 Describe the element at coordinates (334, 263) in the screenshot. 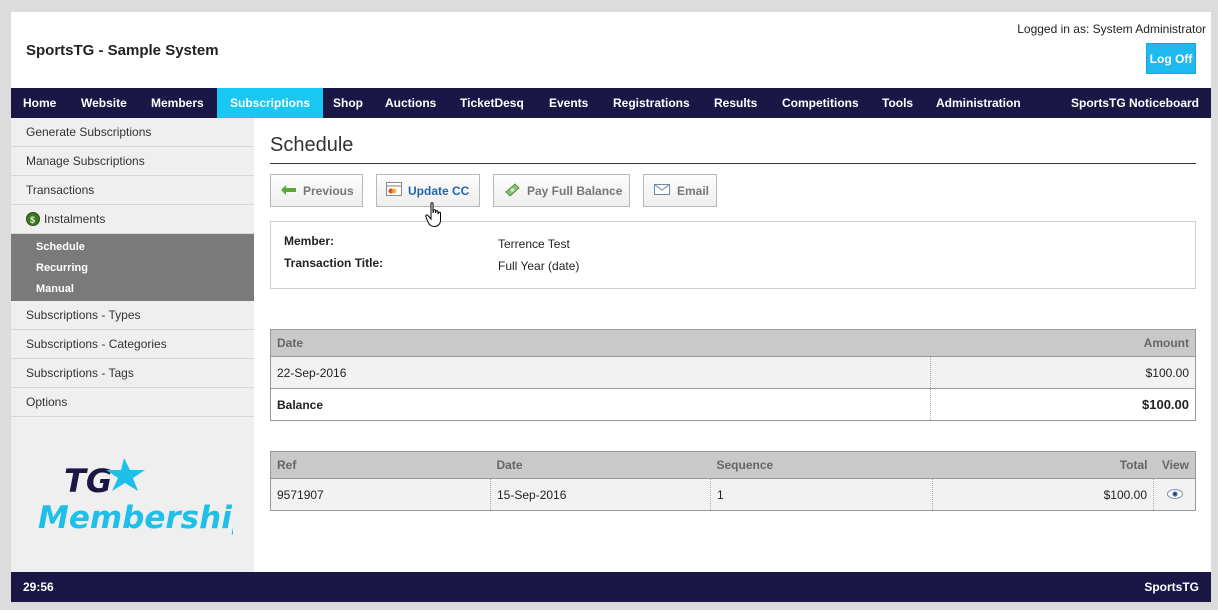

I see `transaction-title-label: Transaction Title:` at that location.